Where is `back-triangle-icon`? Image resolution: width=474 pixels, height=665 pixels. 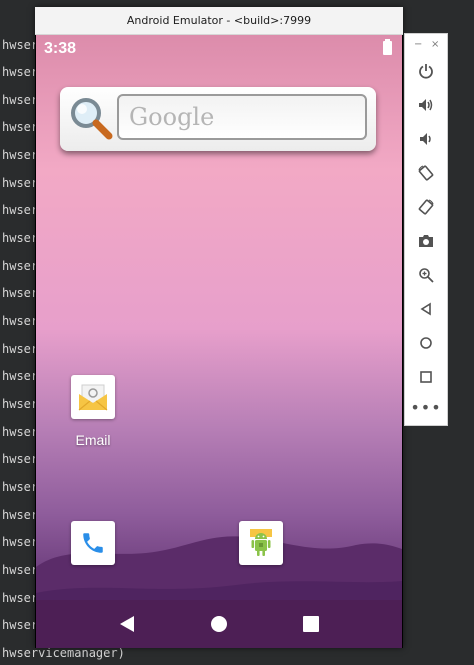
back-triangle-icon is located at coordinates (127, 624).